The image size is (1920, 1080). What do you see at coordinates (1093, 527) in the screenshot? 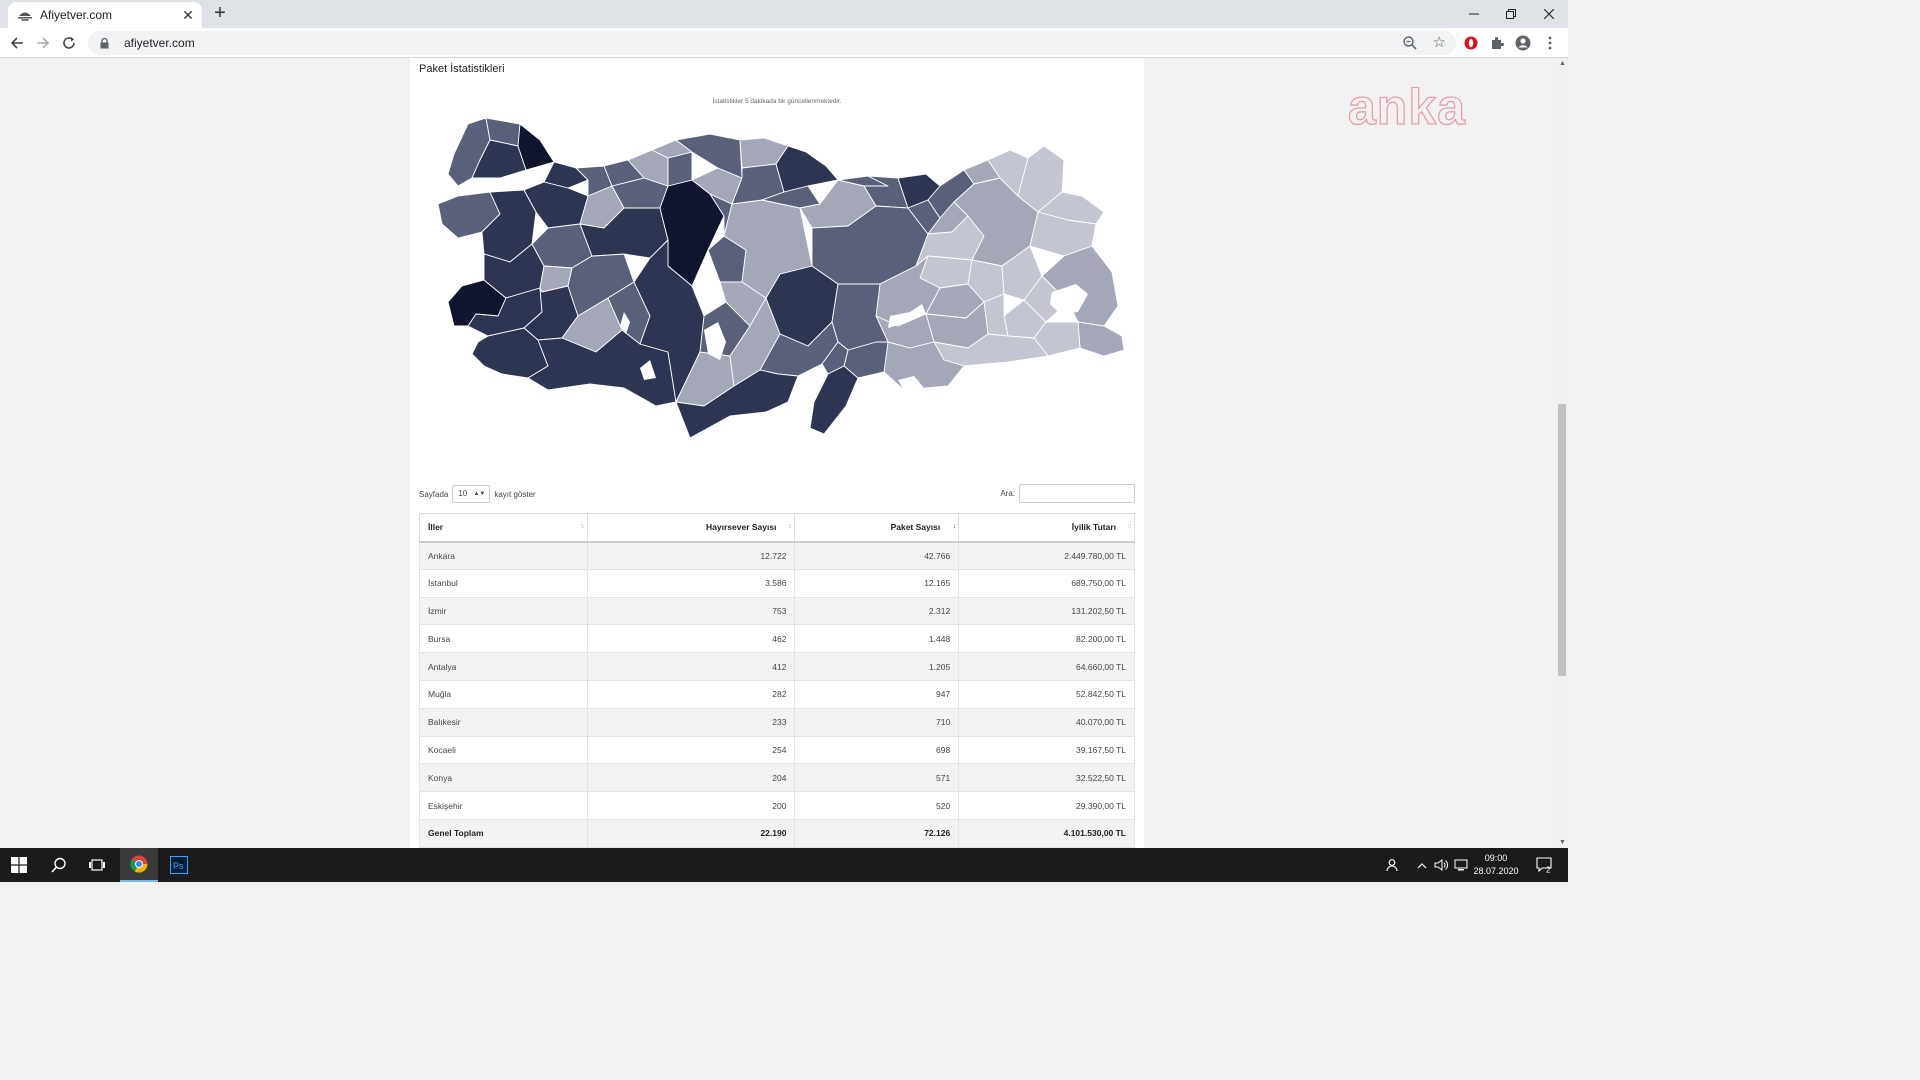
I see `column-header-label: İyilik Tutarı` at bounding box center [1093, 527].